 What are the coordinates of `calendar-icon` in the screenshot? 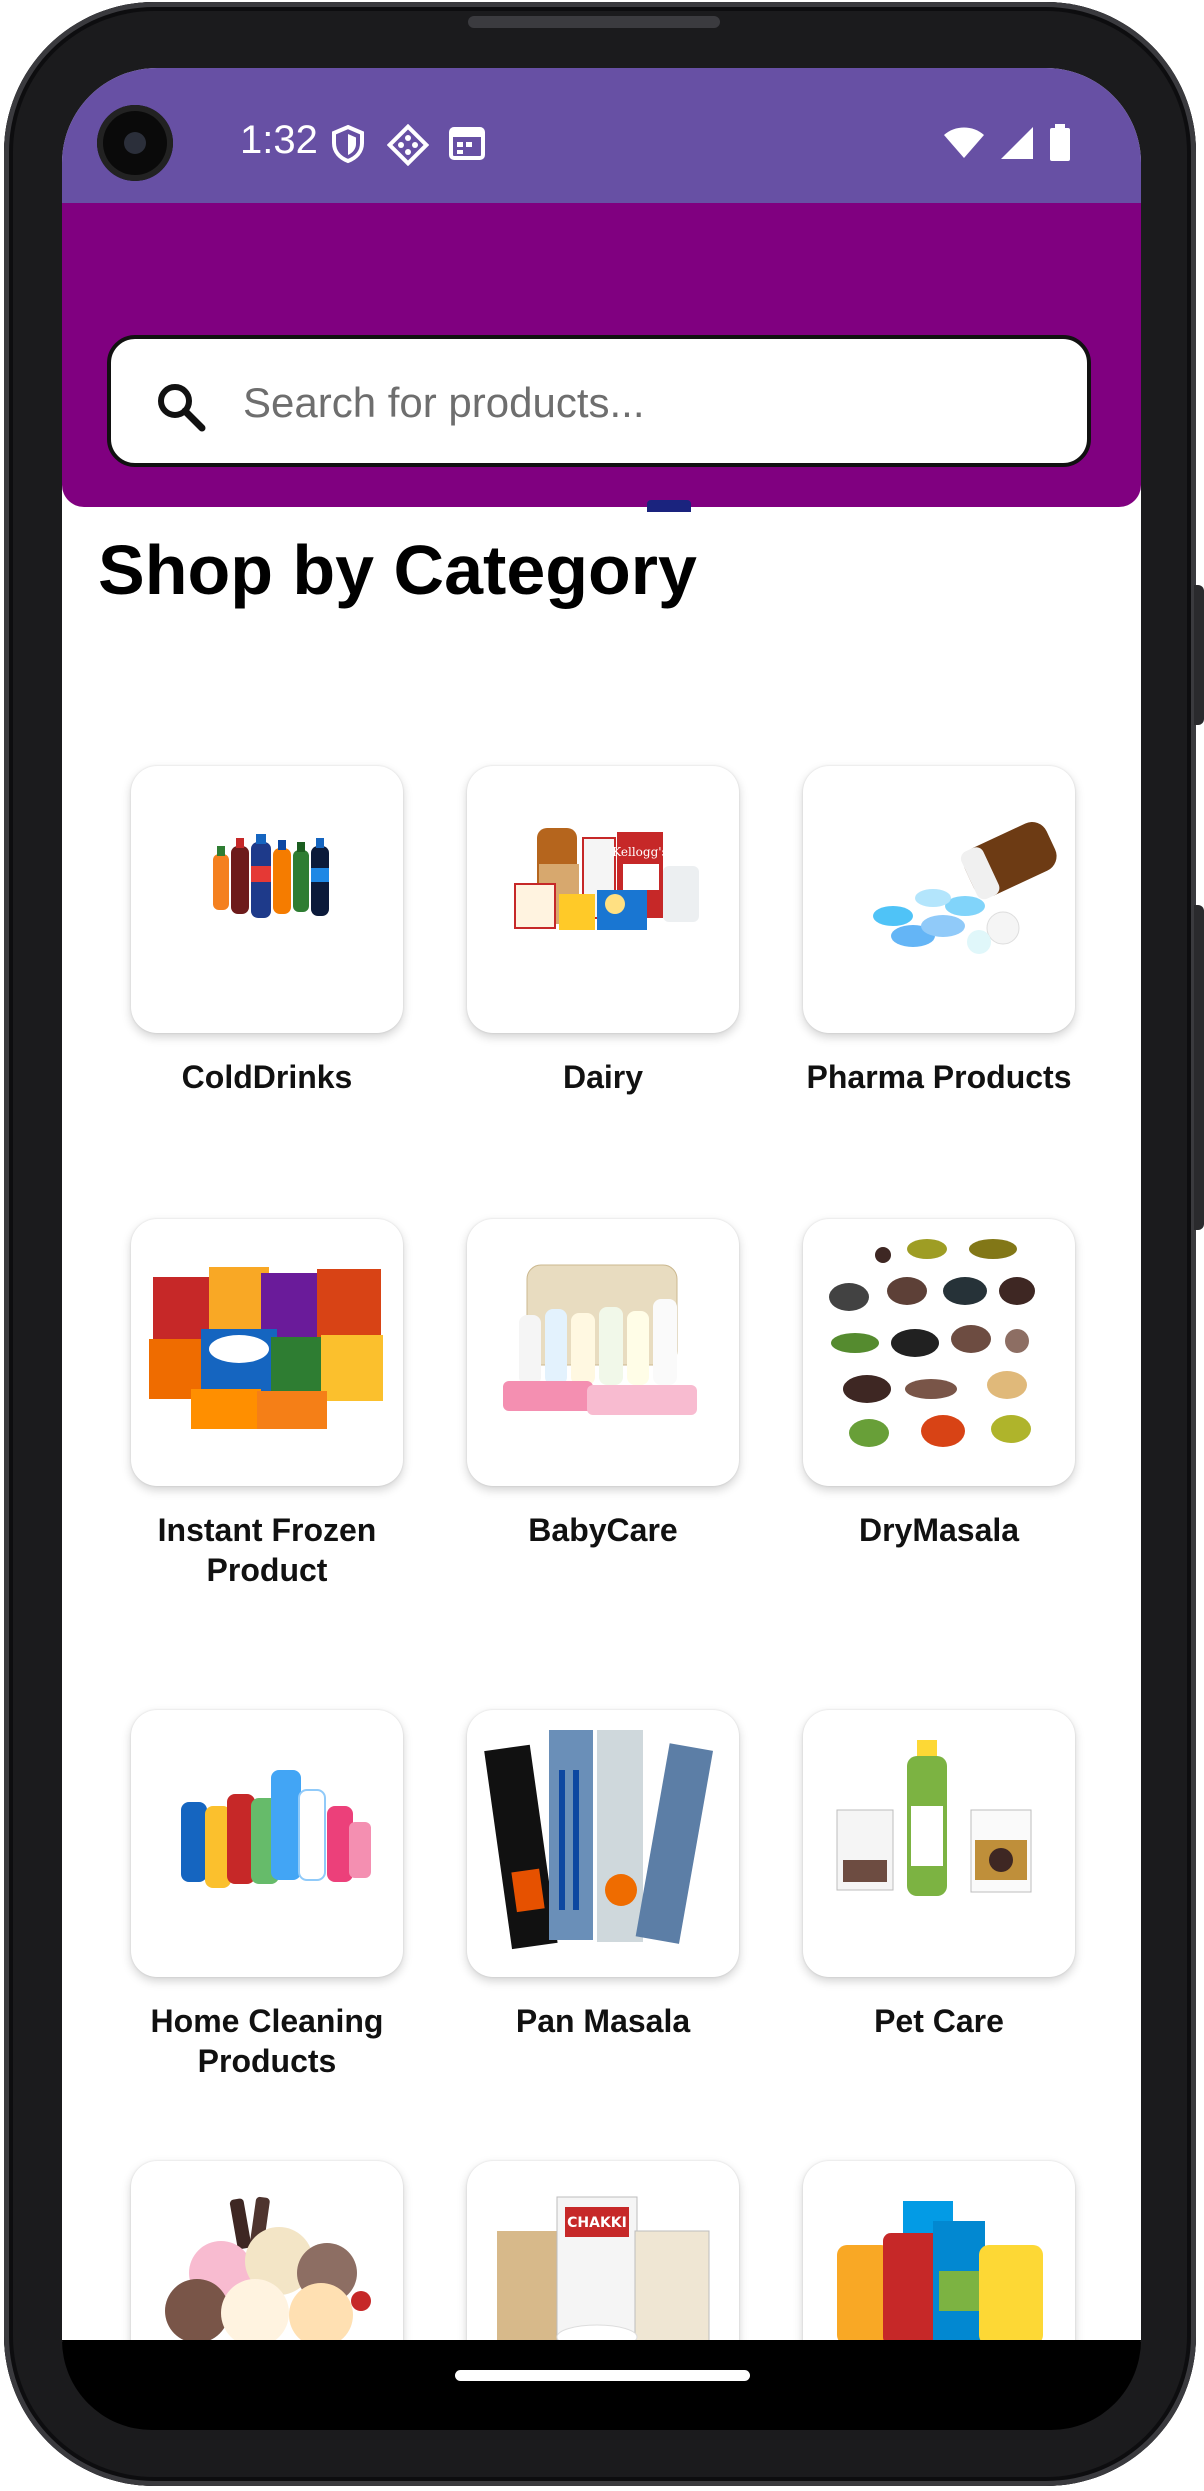 It's located at (467, 145).